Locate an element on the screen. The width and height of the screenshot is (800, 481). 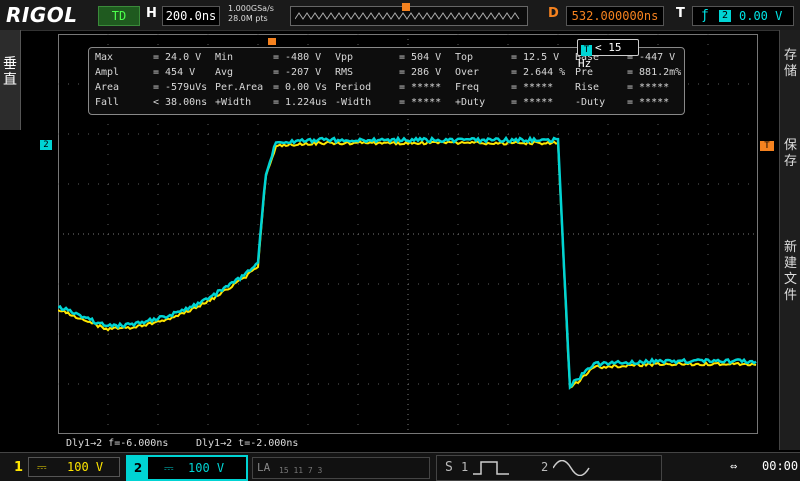
memory-depth: 28.0M pts is located at coordinates (251, 19).